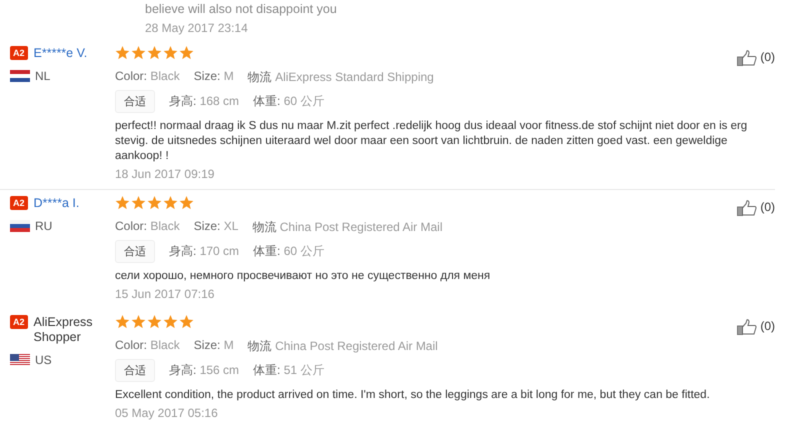  Describe the element at coordinates (167, 413) in the screenshot. I see `review-date: 05 May 2017 05:16` at that location.